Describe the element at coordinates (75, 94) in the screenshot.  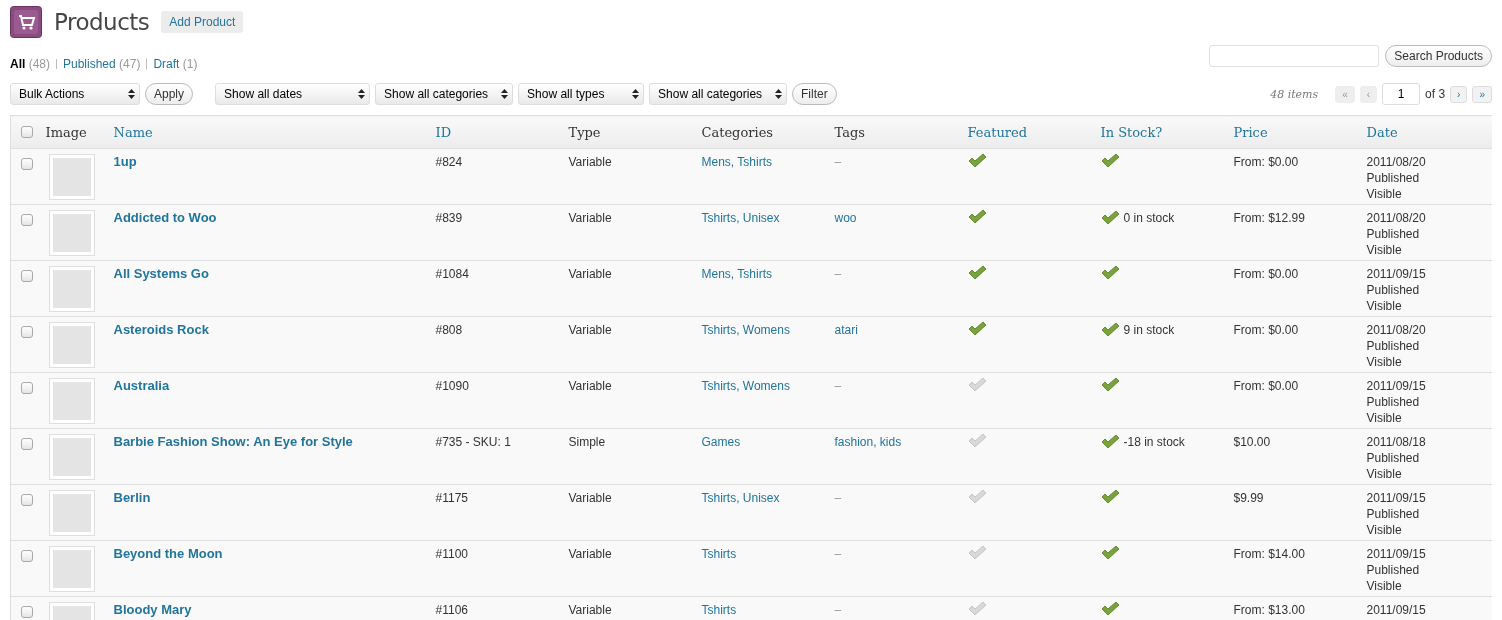
I see `dropdown: Bulk Actions` at that location.